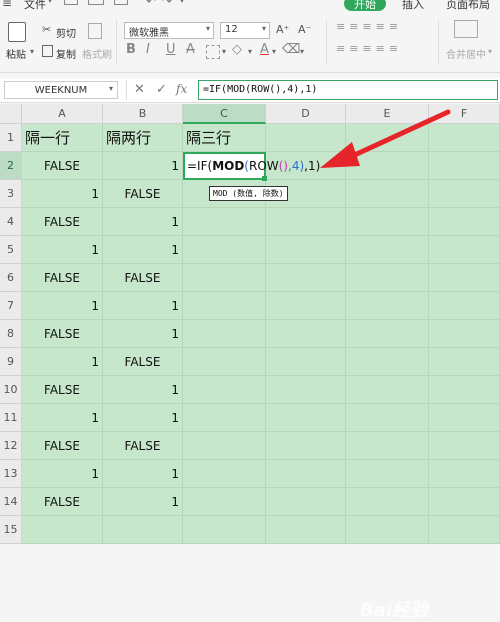  I want to click on row-header: 8, so click(11, 334).